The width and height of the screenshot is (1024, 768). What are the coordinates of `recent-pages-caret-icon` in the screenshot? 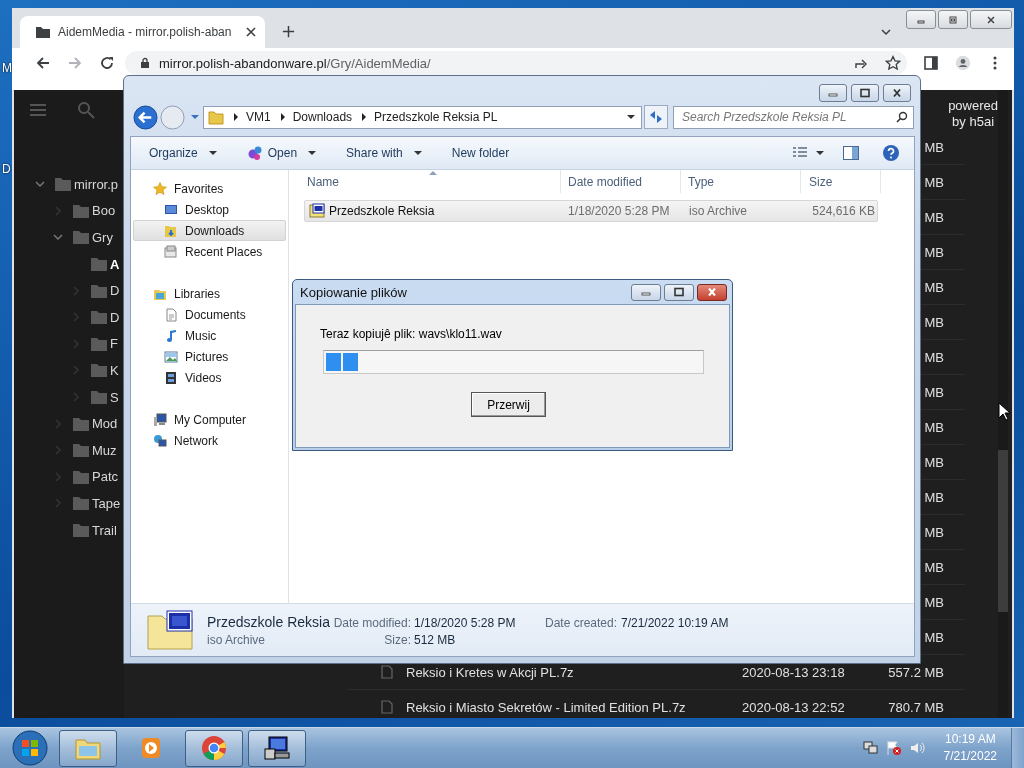 It's located at (195, 117).